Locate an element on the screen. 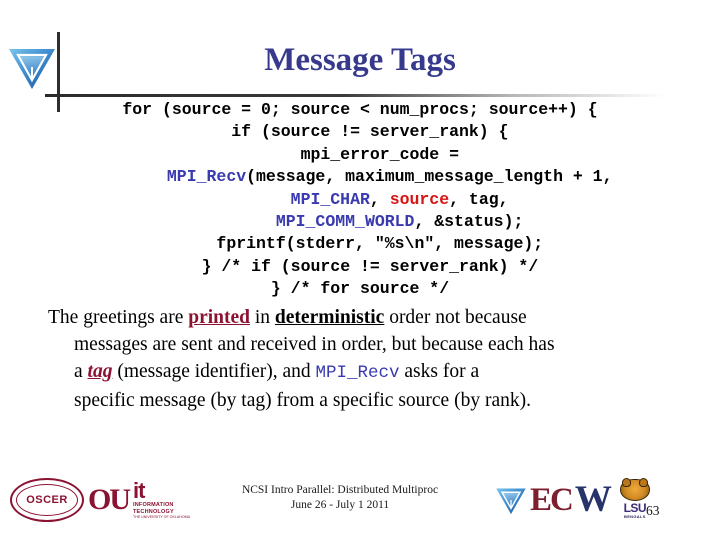 This screenshot has width=720, height=540. footer-line-2: June 26 - July 1 2011 is located at coordinates (340, 505).